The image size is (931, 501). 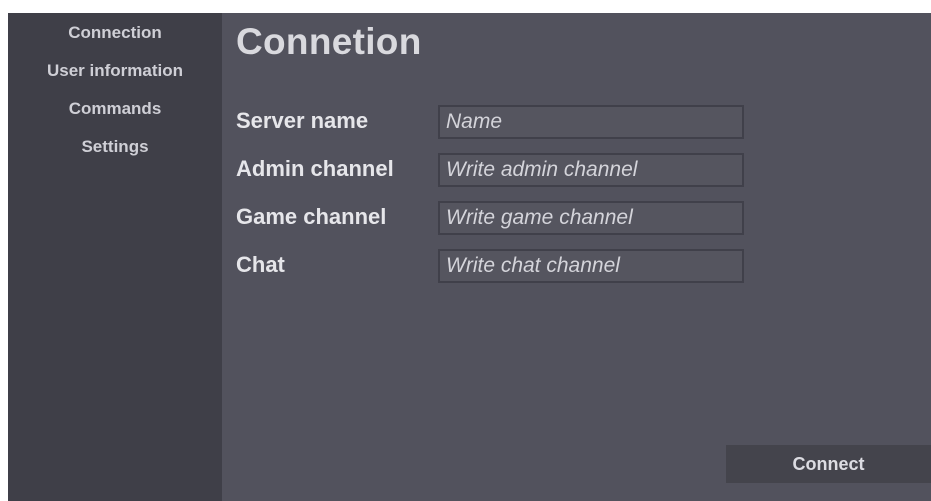 I want to click on game-channel-row: Game channel, so click(x=496, y=219).